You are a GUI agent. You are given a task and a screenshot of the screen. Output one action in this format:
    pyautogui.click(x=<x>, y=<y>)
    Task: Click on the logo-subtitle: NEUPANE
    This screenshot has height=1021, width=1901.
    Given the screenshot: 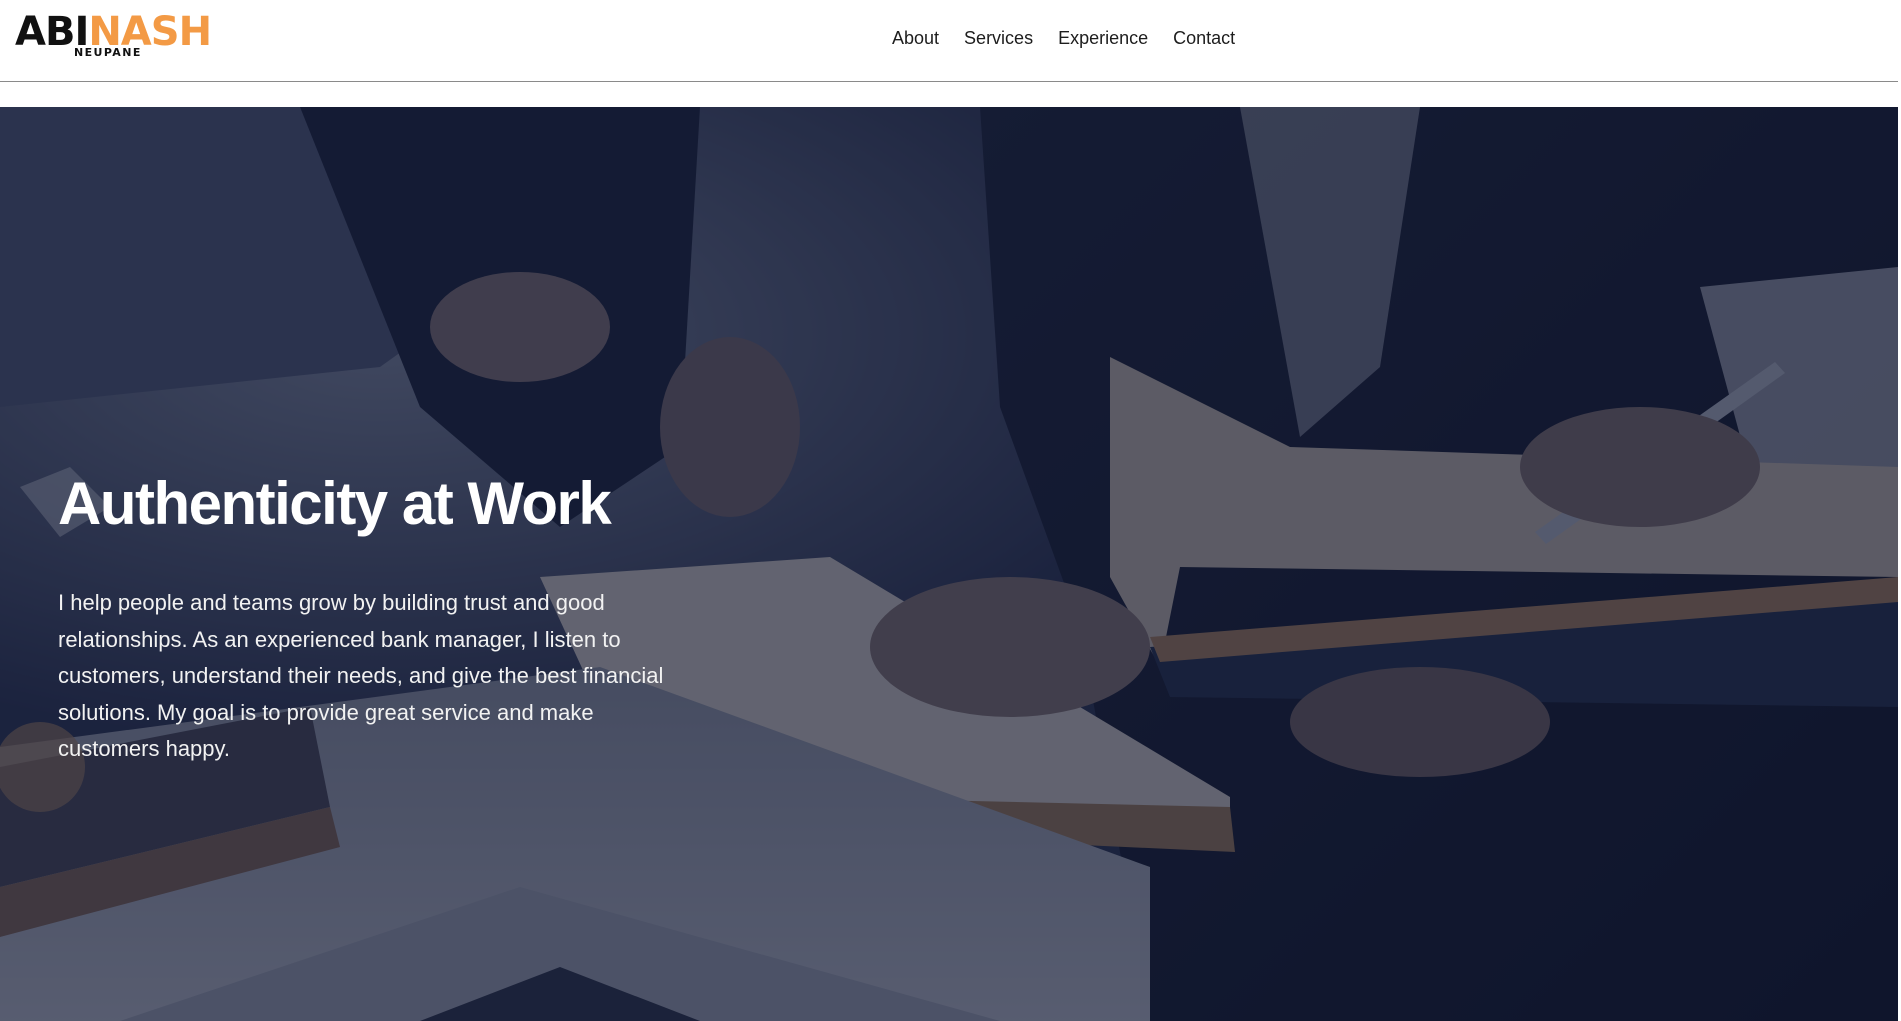 What is the action you would take?
    pyautogui.click(x=108, y=52)
    